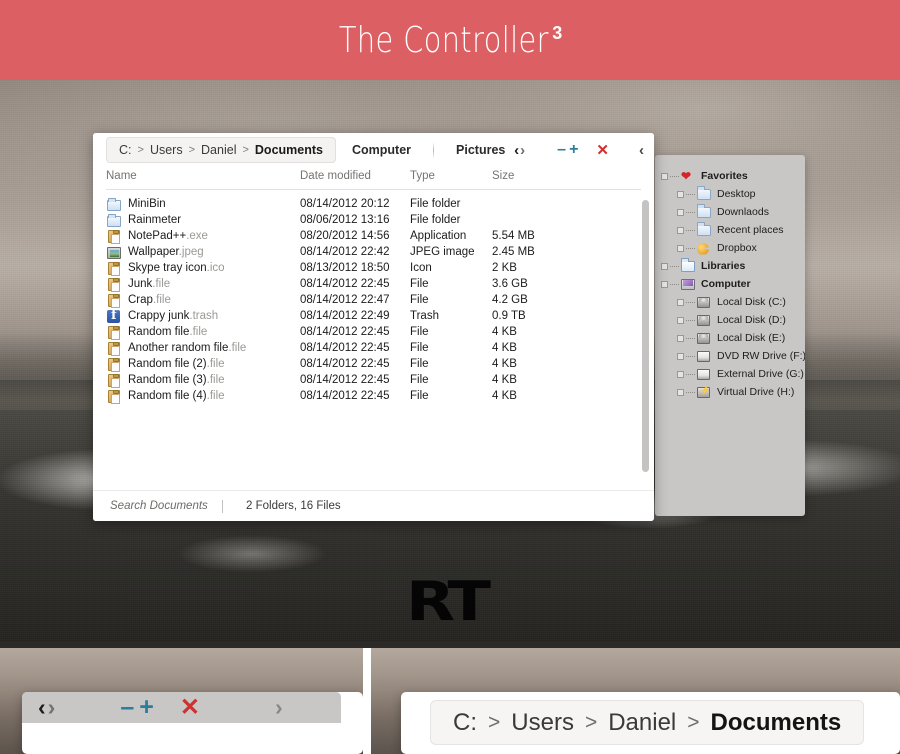 This screenshot has height=754, width=900. What do you see at coordinates (730, 392) in the screenshot?
I see `sidebar-item-virtualdriveh: Virtual Drive (H:)` at bounding box center [730, 392].